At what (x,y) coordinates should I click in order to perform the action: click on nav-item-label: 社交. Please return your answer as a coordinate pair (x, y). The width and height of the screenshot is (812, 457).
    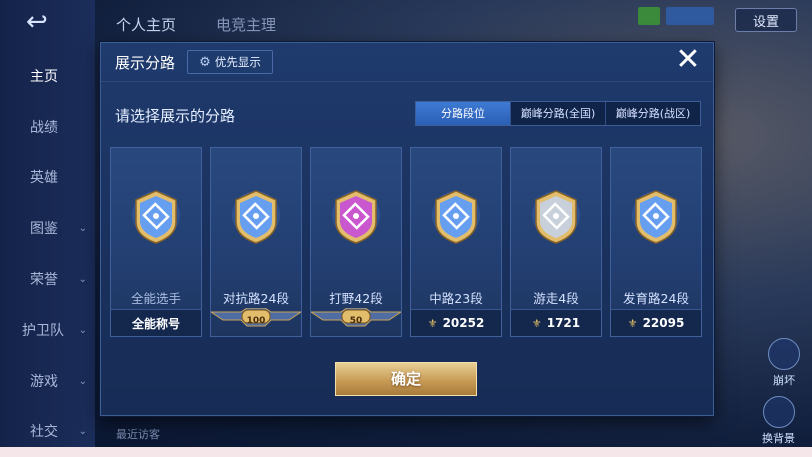
    Looking at the image, I should click on (44, 432).